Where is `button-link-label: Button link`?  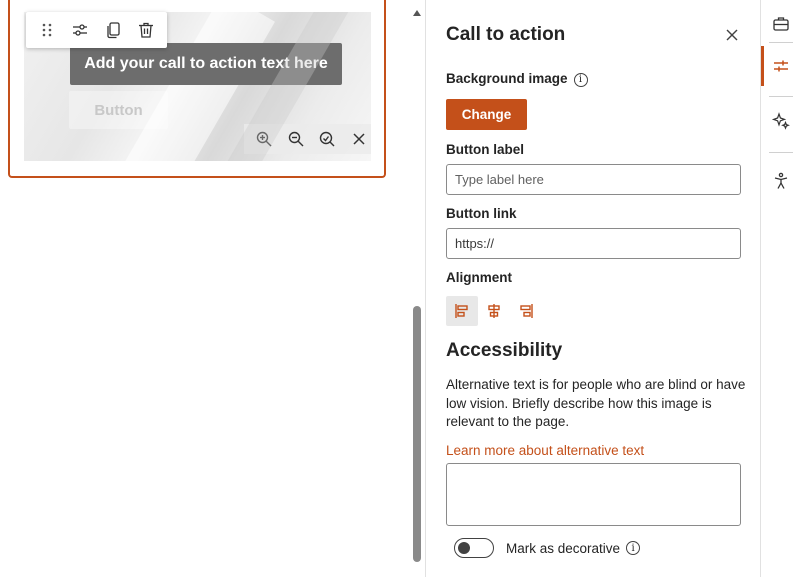
button-link-label: Button link is located at coordinates (481, 213).